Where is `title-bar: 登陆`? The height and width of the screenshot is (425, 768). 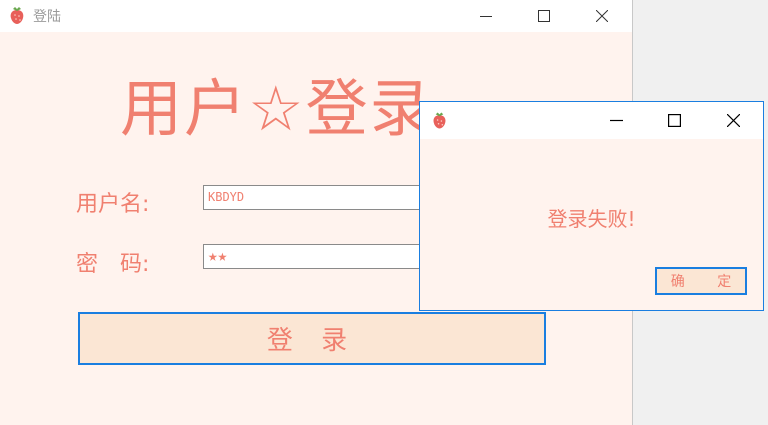
title-bar: 登陆 is located at coordinates (316, 16).